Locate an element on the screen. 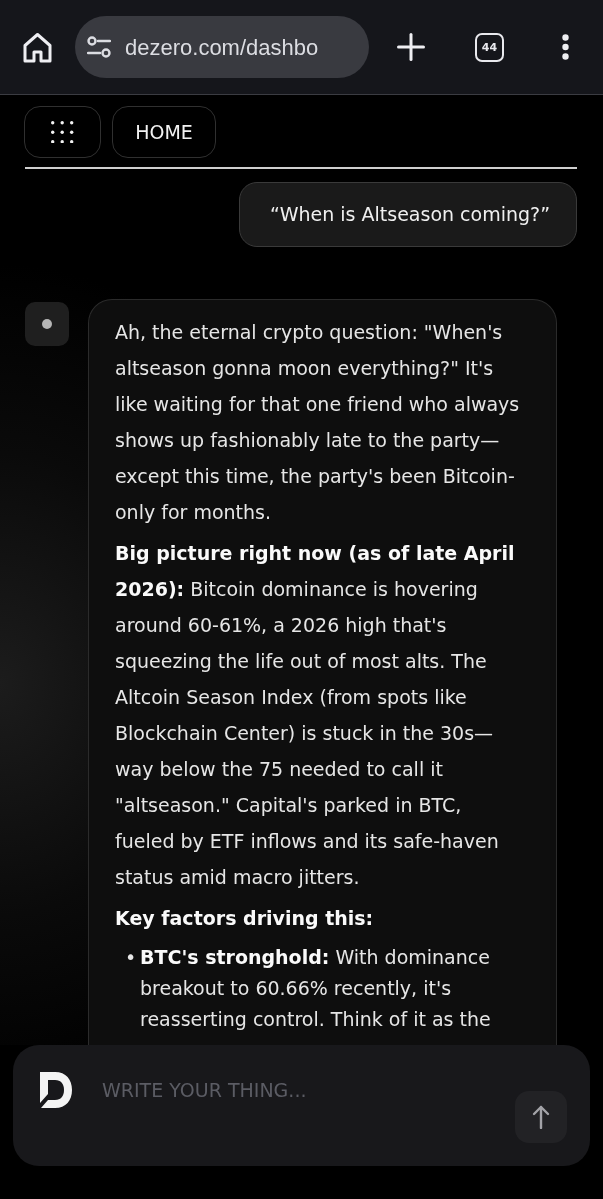 This screenshot has width=603, height=1199. plus-icon is located at coordinates (411, 47).